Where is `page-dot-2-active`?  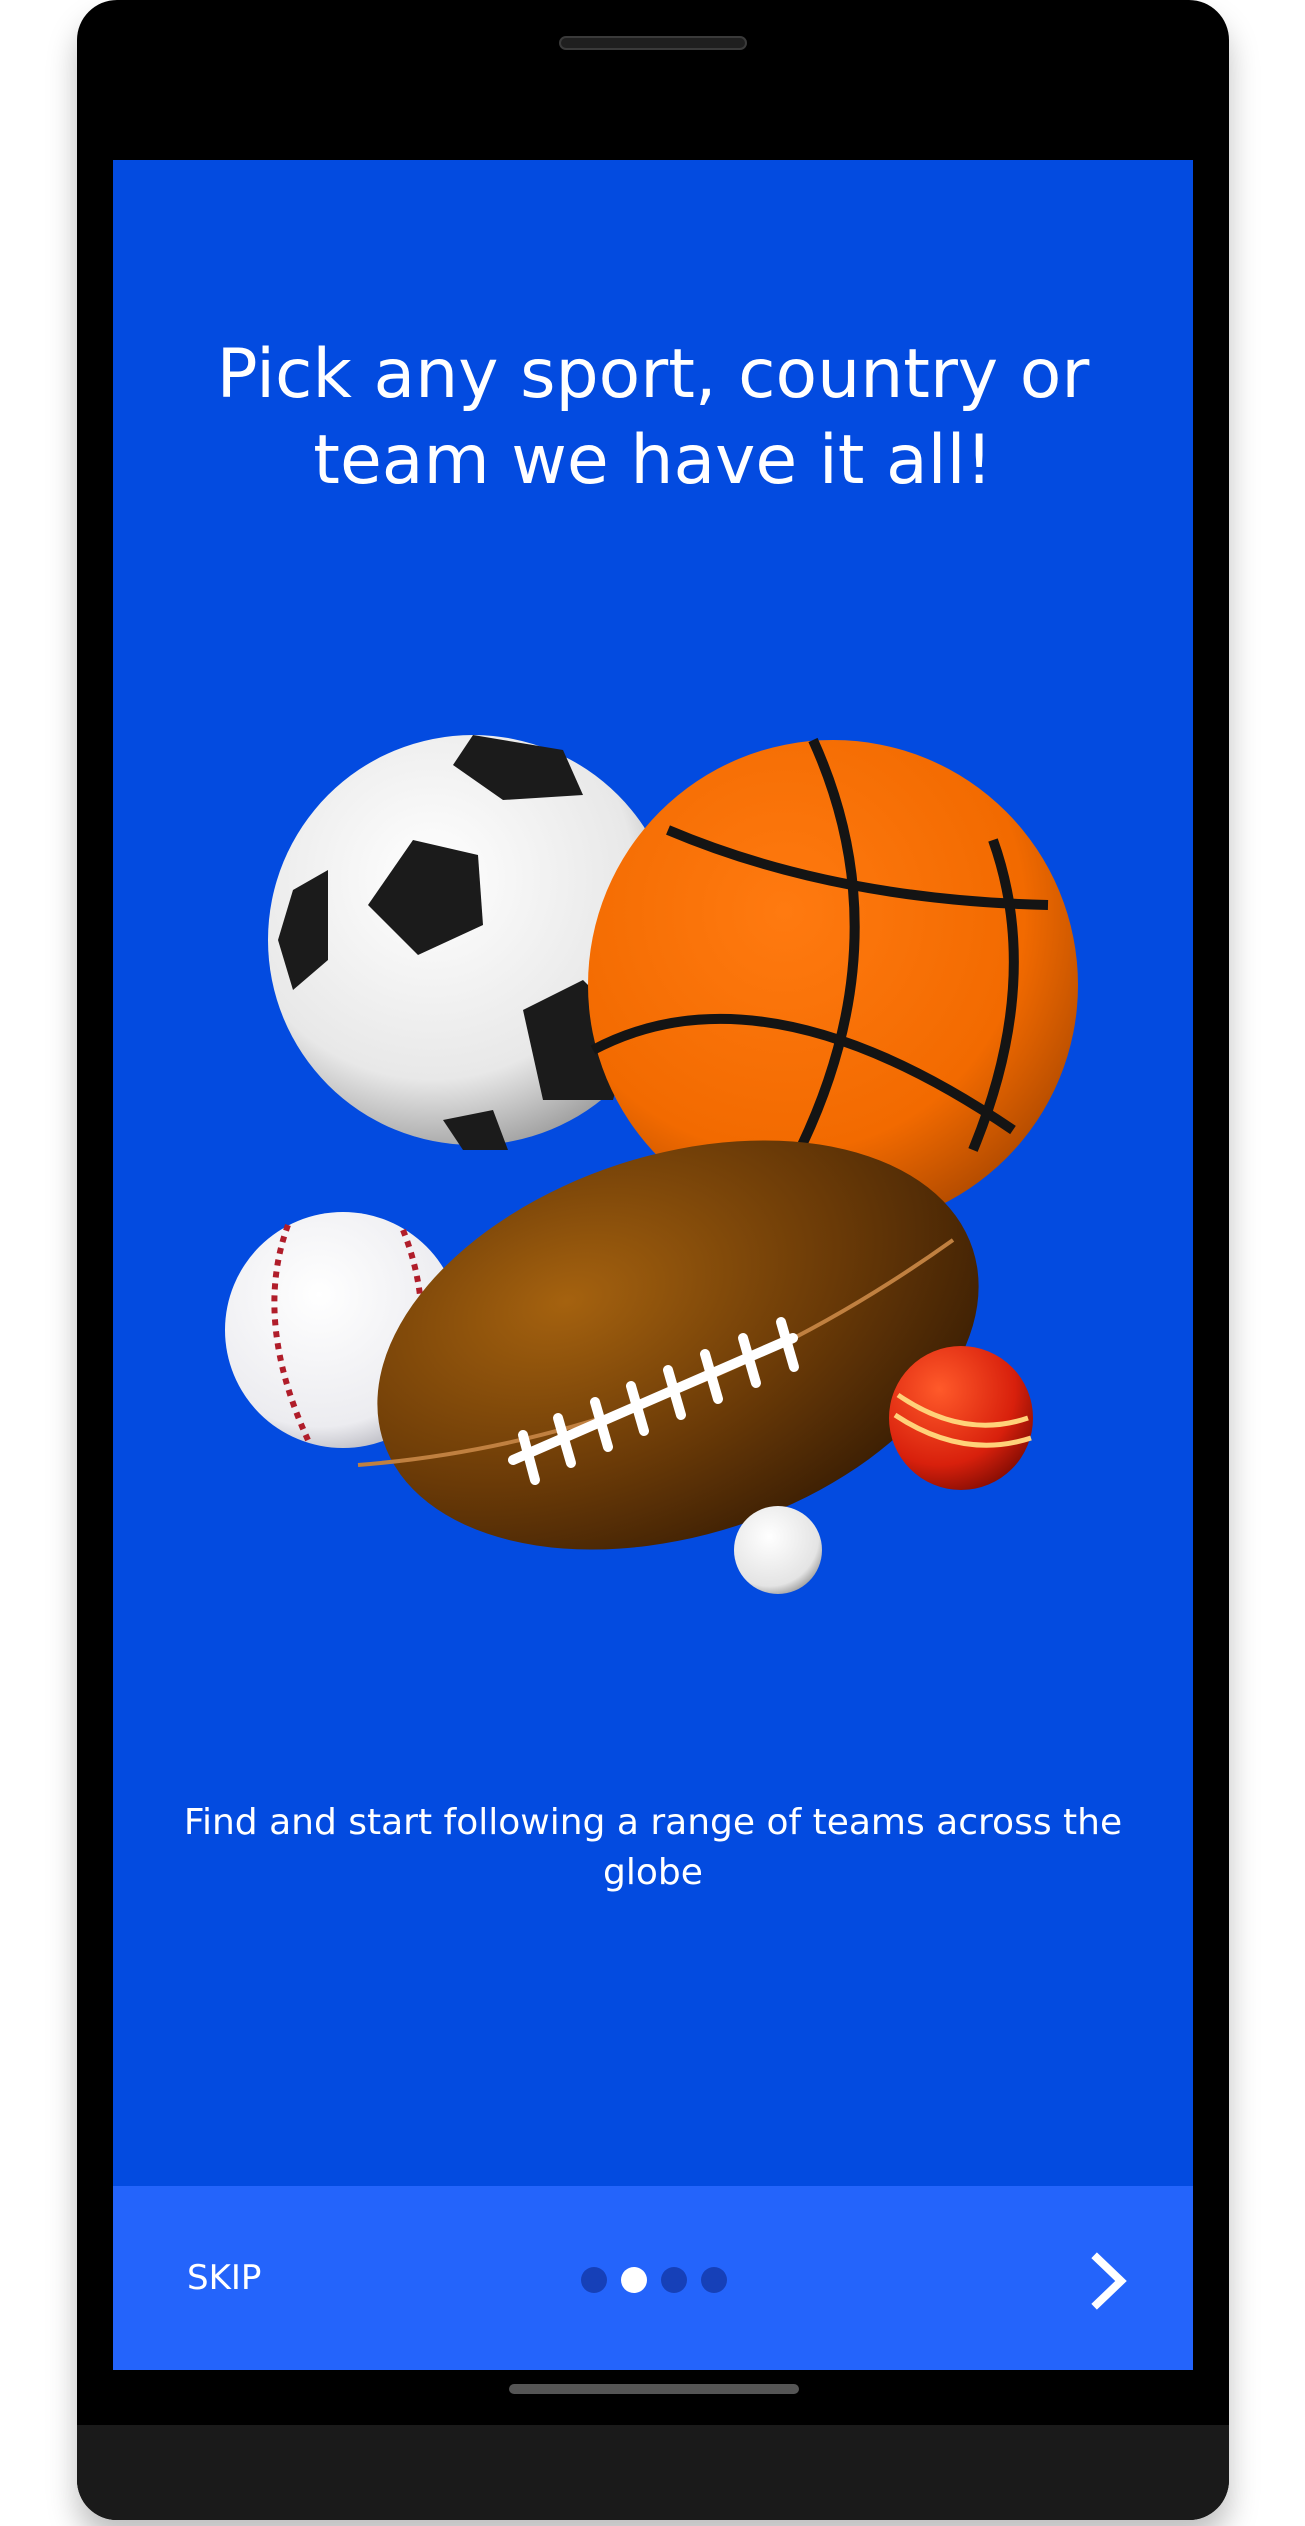
page-dot-2-active is located at coordinates (634, 2280).